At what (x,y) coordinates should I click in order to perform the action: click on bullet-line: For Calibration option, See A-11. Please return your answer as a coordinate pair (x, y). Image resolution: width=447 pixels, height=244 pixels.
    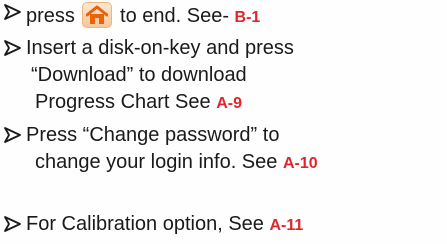
    Looking at the image, I should click on (164, 225).